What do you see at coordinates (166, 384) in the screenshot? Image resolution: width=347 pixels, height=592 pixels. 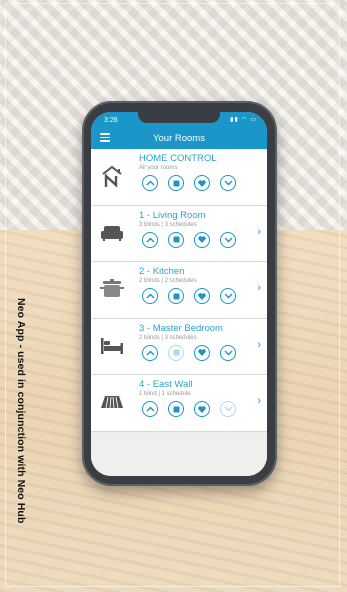 I see `room-title: 4 - East Wall` at bounding box center [166, 384].